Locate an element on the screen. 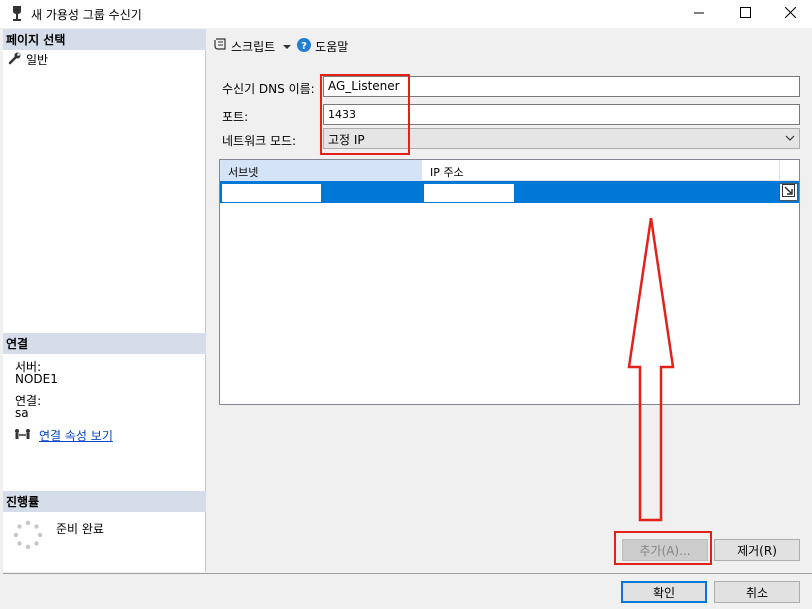  annotation-box-fields is located at coordinates (365, 114).